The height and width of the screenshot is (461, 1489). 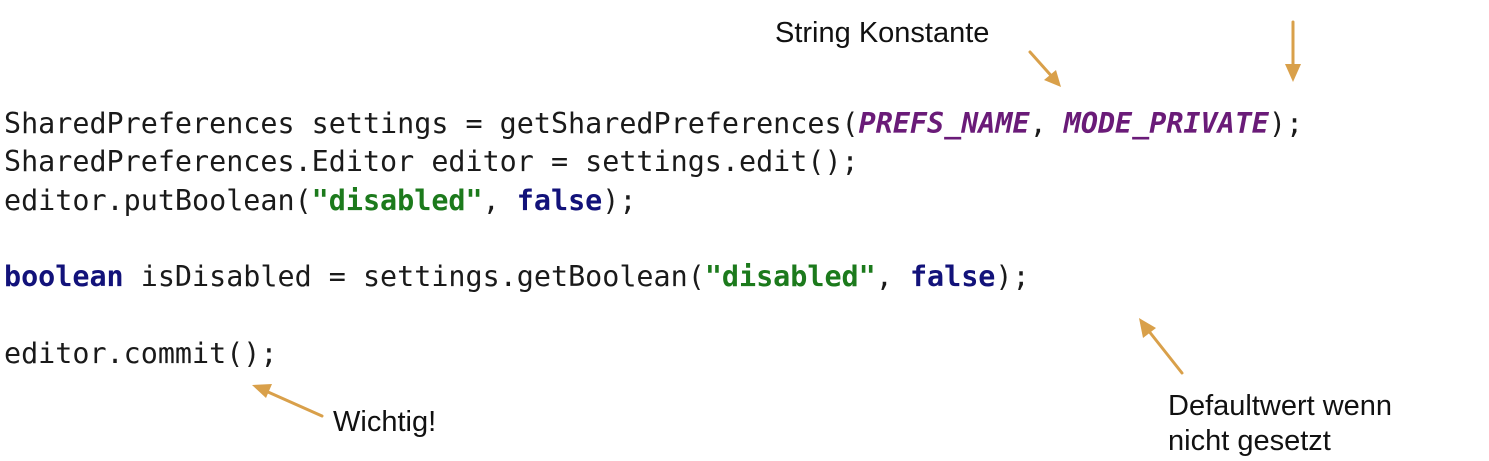 What do you see at coordinates (1161, 346) in the screenshot?
I see `arrow-to-default-false` at bounding box center [1161, 346].